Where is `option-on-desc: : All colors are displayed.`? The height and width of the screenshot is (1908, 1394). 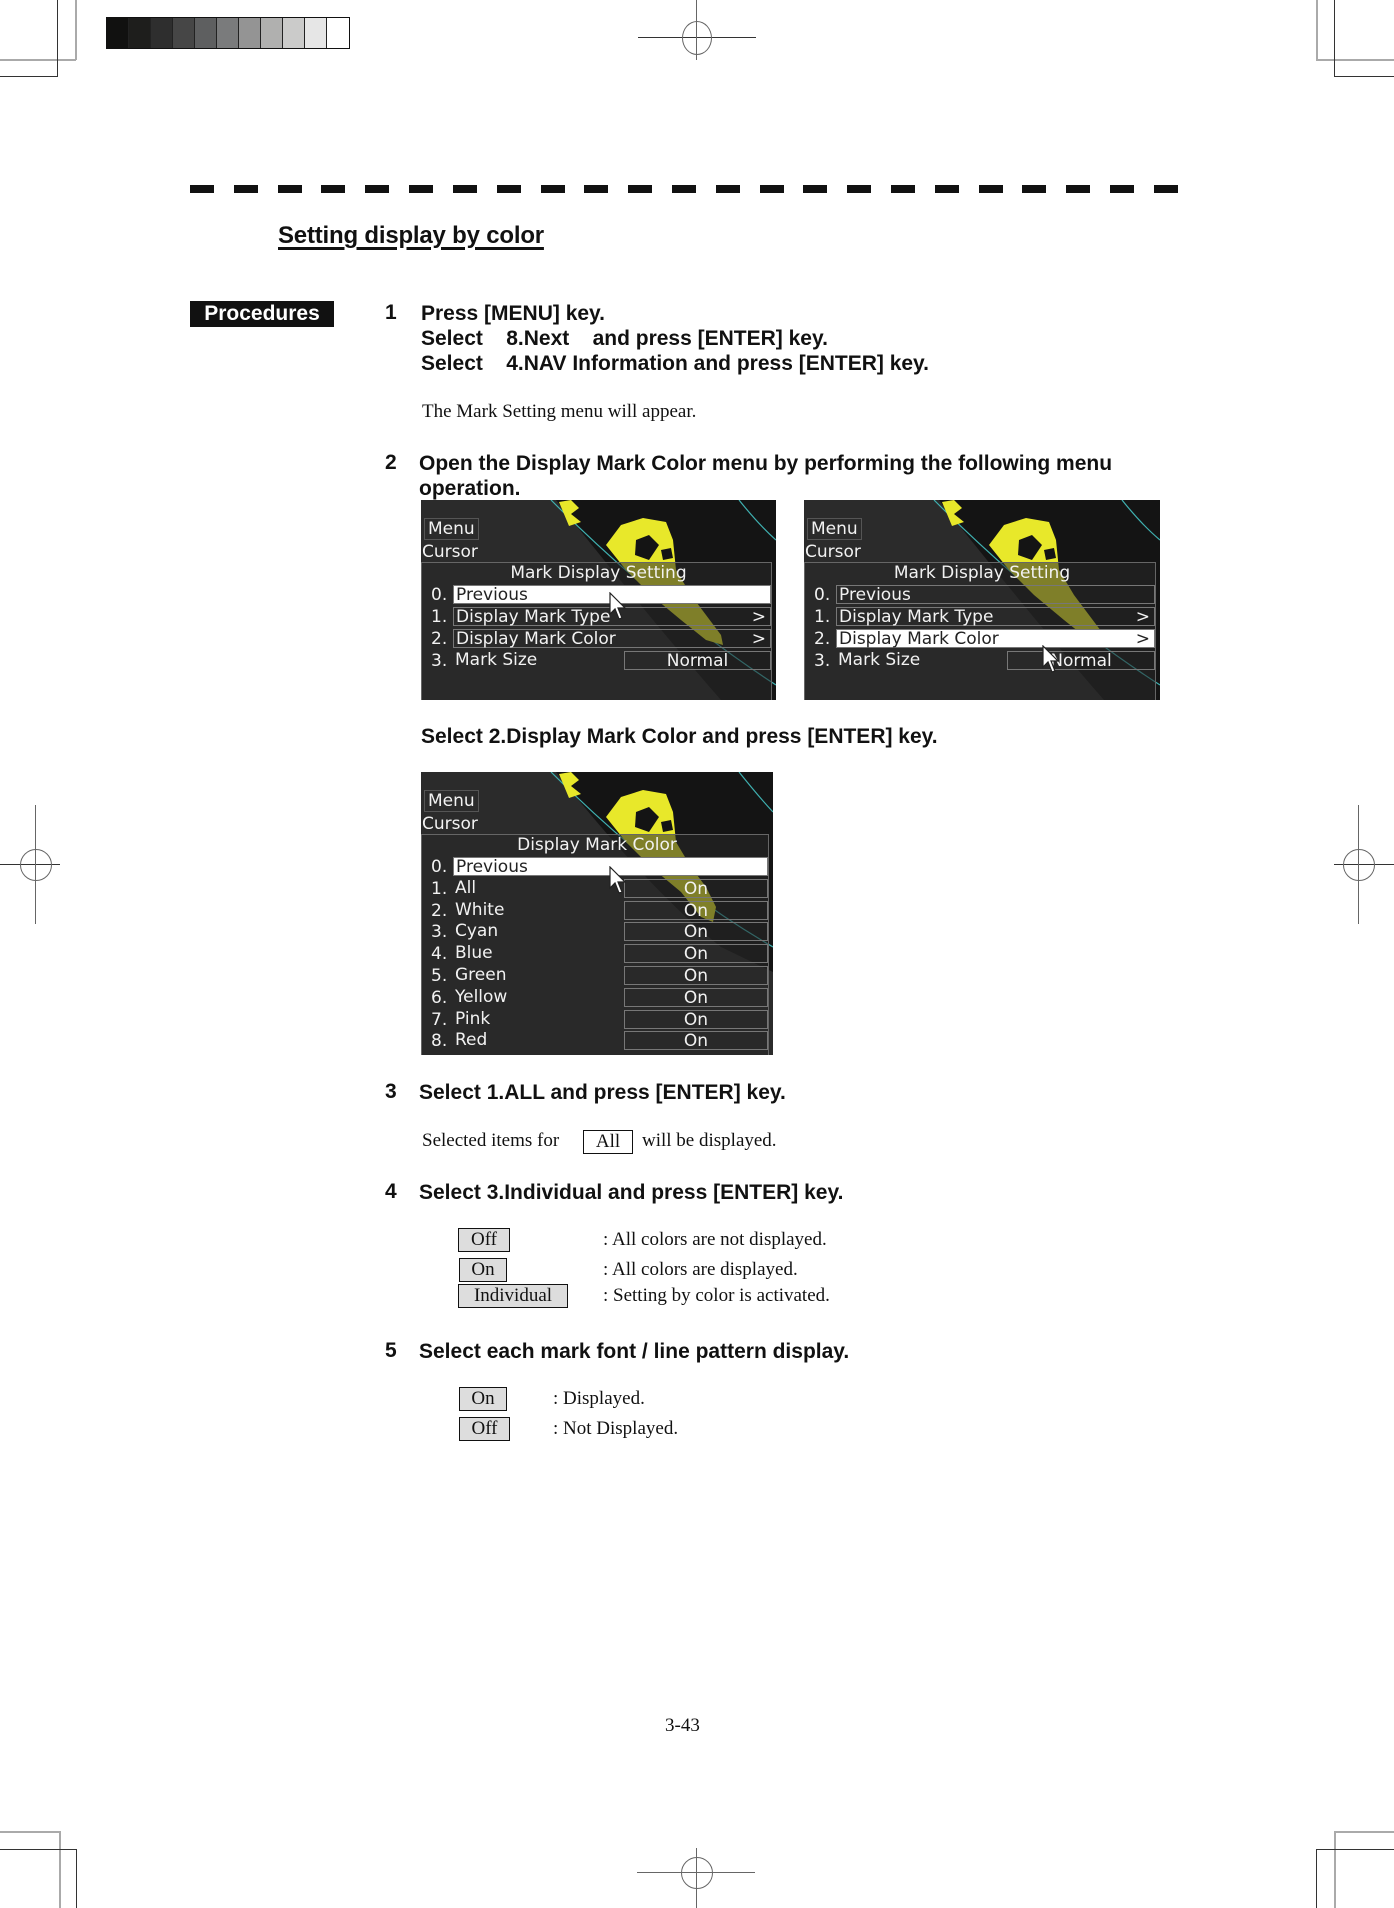 option-on-desc: : All colors are displayed. is located at coordinates (700, 1269).